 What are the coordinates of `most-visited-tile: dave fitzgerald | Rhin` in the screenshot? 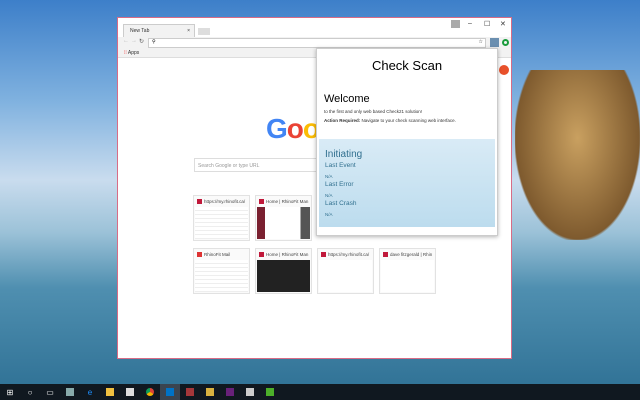 It's located at (407, 271).